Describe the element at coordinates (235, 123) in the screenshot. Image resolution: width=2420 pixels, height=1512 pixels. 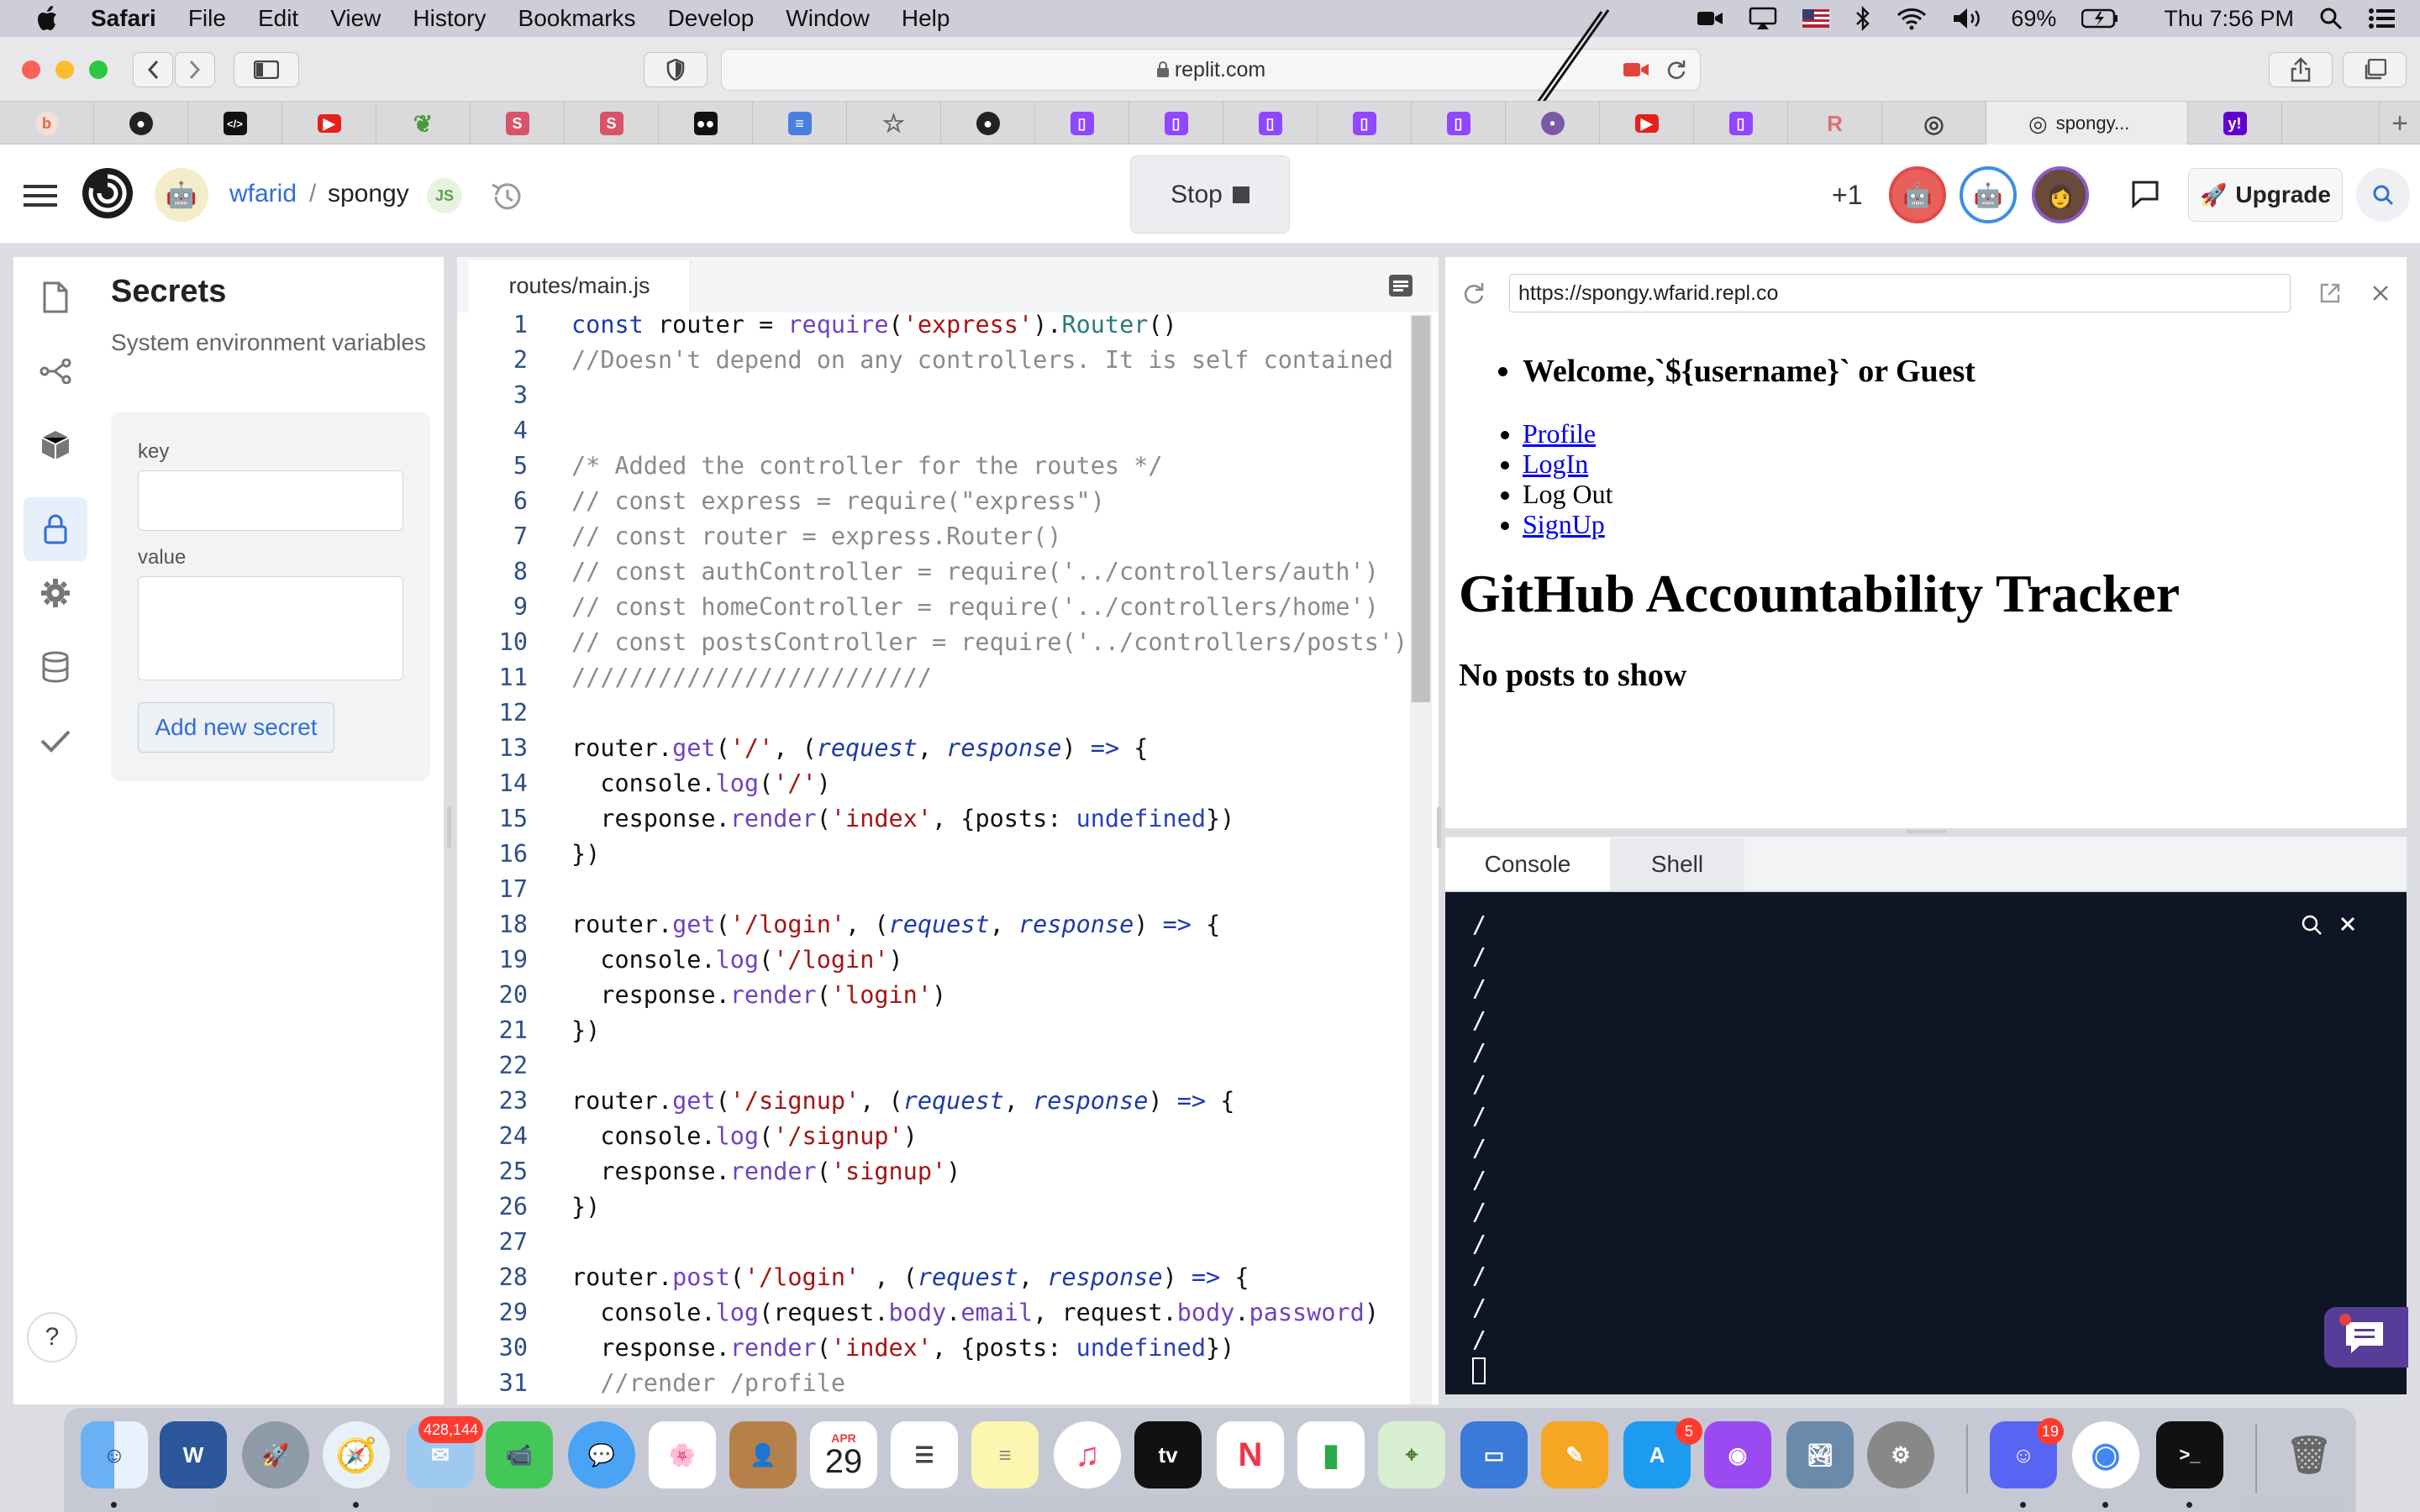
I see `pinned-tab: </>` at that location.